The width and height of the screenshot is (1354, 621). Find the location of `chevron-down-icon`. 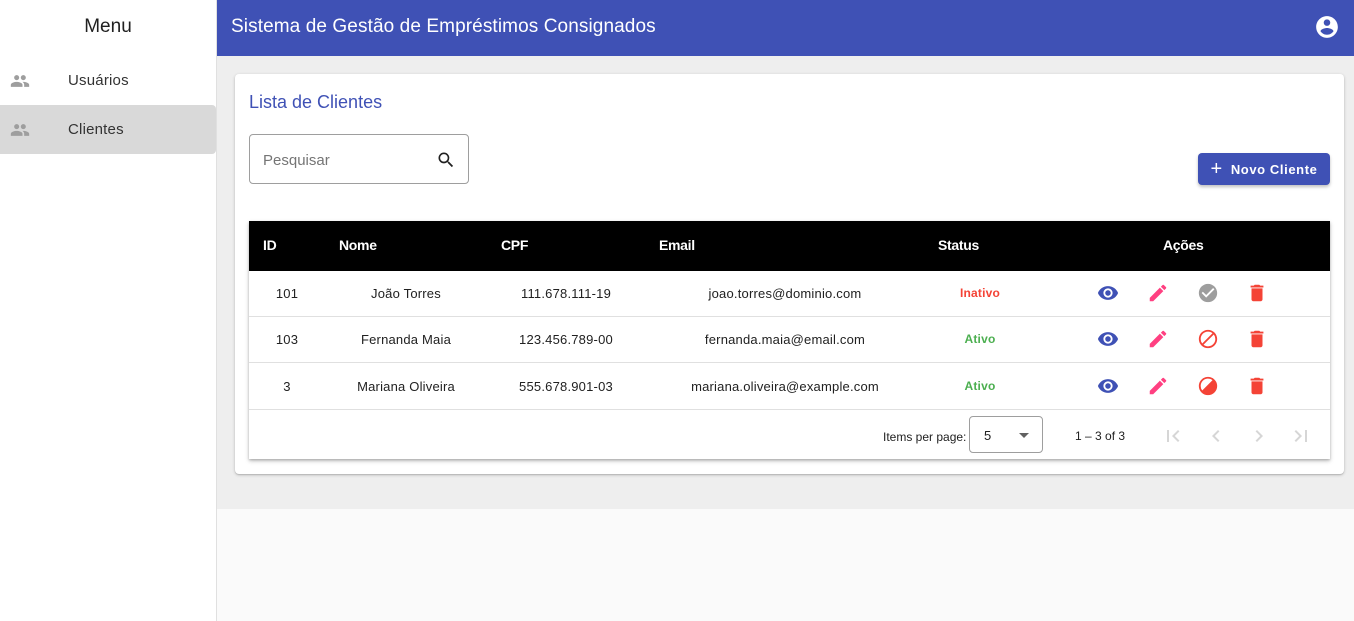

chevron-down-icon is located at coordinates (1024, 435).